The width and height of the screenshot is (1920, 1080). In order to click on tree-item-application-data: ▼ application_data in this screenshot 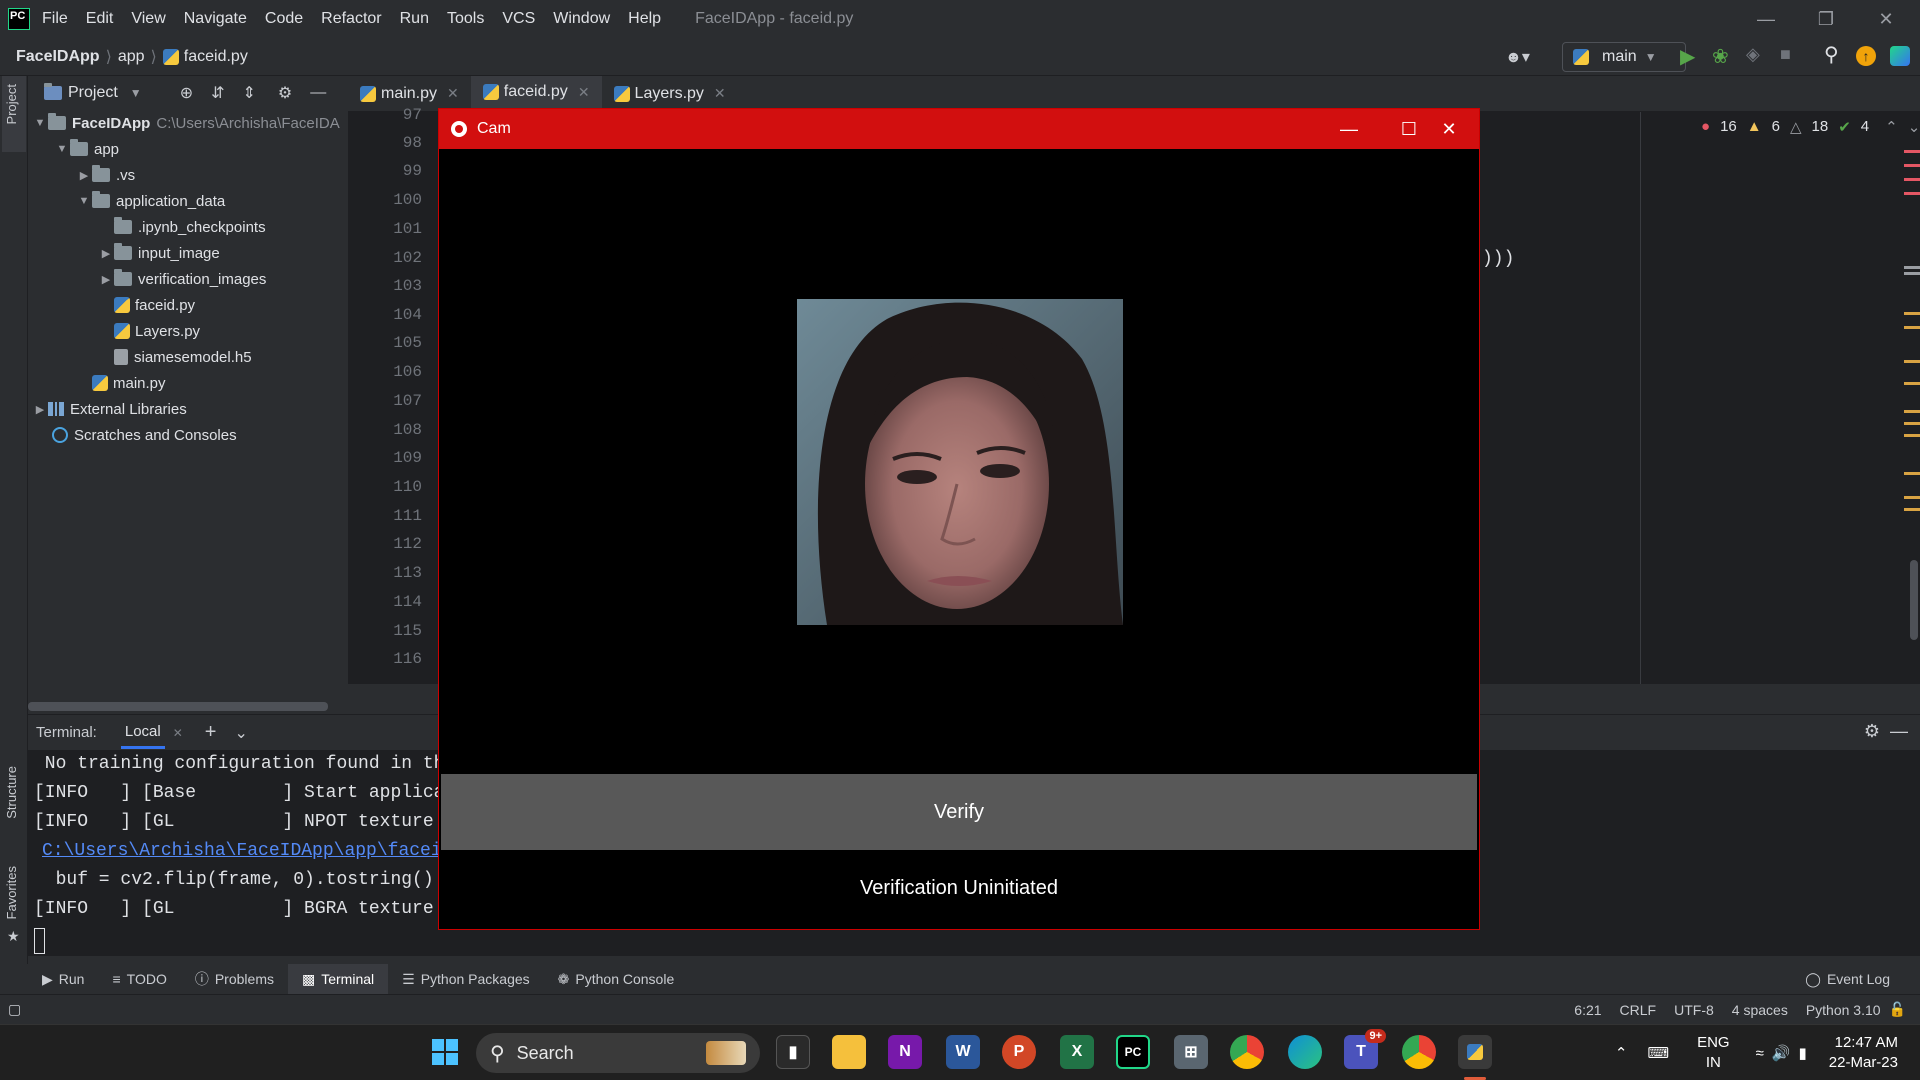, I will do `click(190, 201)`.